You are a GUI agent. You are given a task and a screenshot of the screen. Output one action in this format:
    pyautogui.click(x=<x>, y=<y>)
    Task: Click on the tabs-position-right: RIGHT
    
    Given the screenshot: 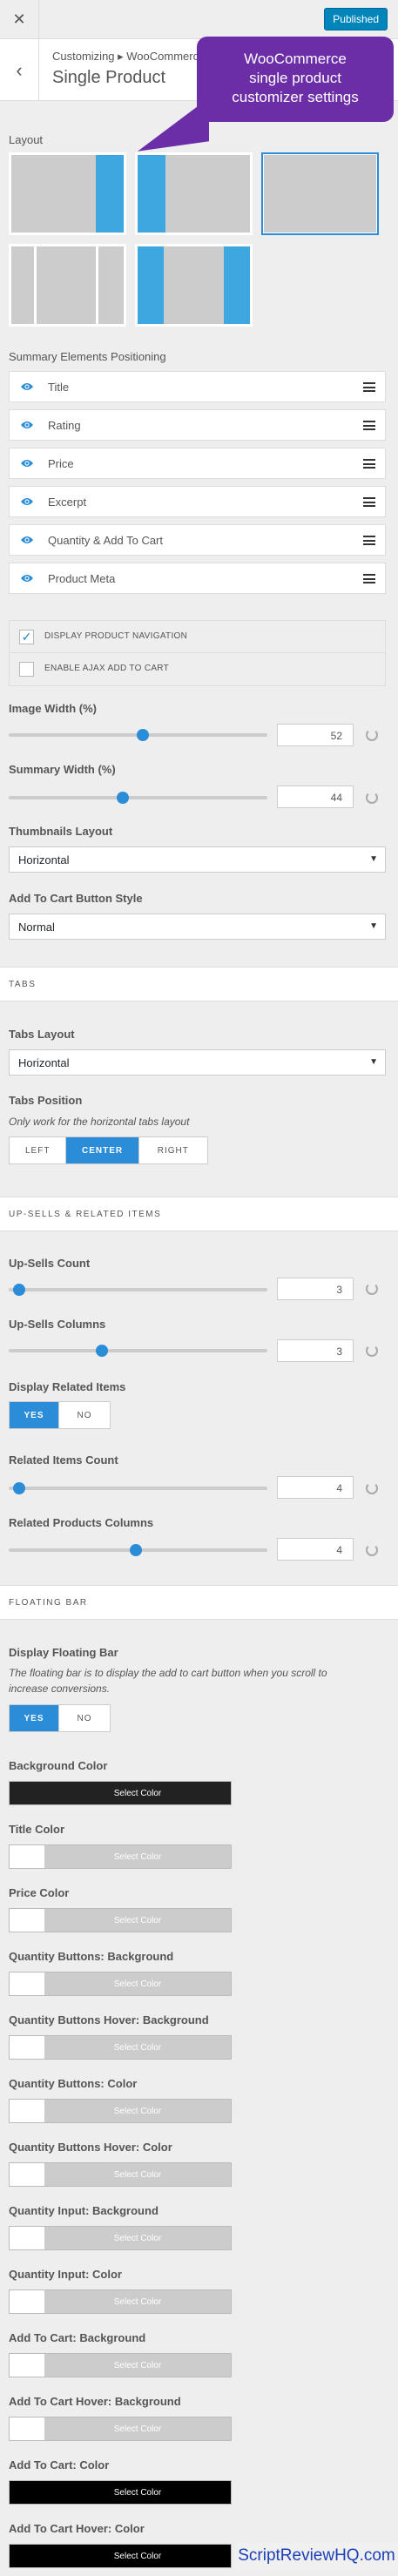 What is the action you would take?
    pyautogui.click(x=173, y=1150)
    